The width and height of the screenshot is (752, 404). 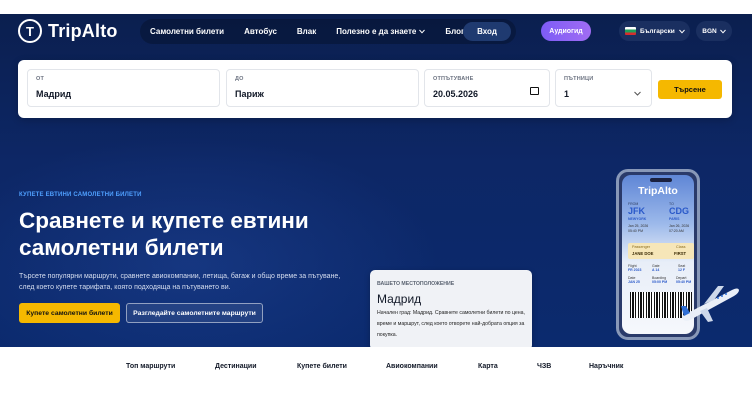 I want to click on phone-date: JAN 25, so click(x=634, y=282).